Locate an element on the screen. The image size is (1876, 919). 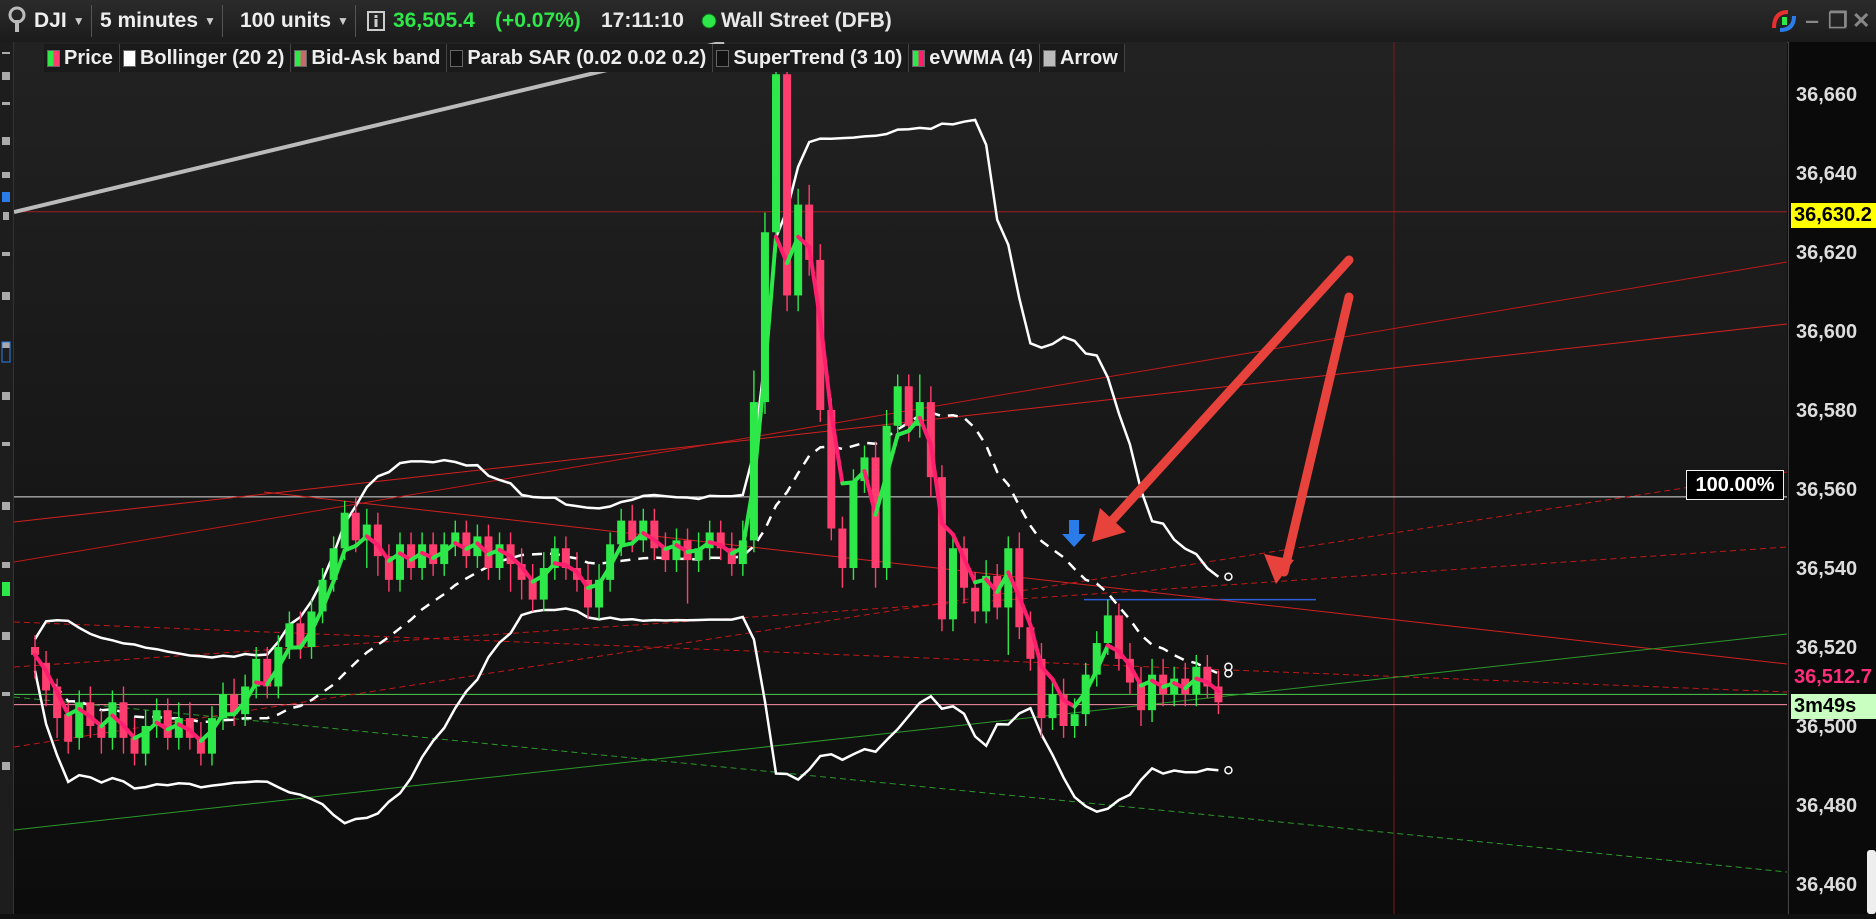
app-icon is located at coordinates (19, 21).